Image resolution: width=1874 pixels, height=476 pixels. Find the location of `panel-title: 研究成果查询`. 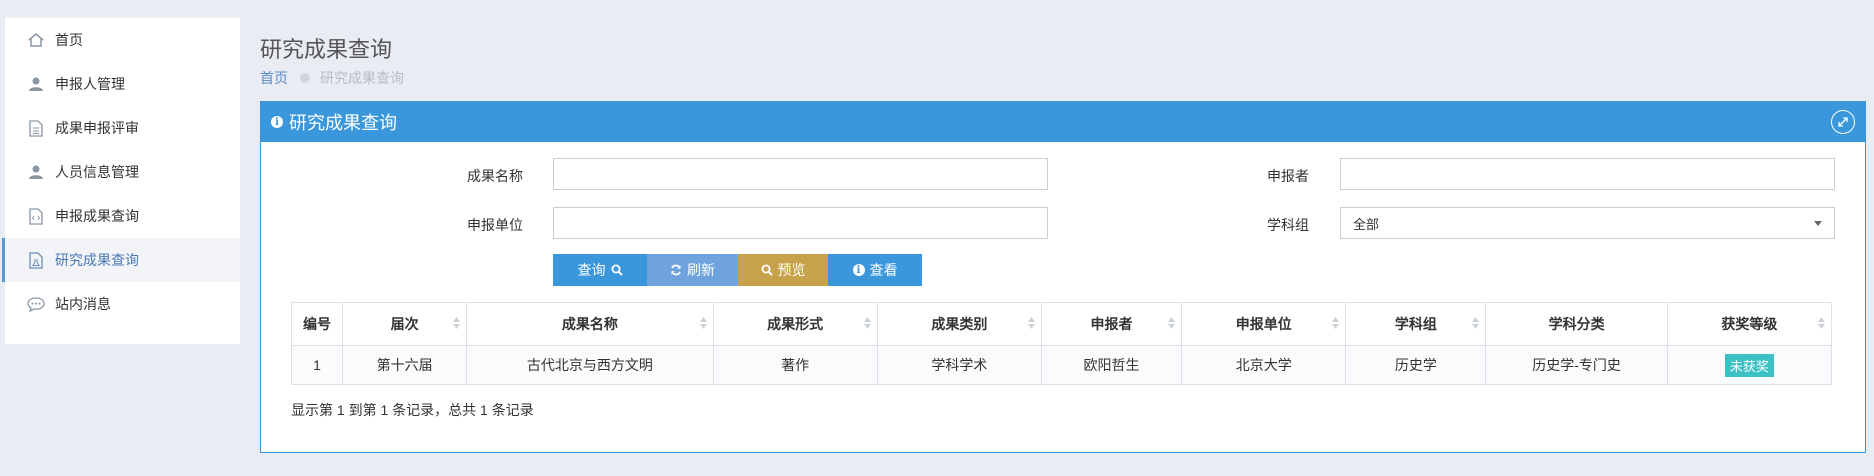

panel-title: 研究成果查询 is located at coordinates (343, 123).